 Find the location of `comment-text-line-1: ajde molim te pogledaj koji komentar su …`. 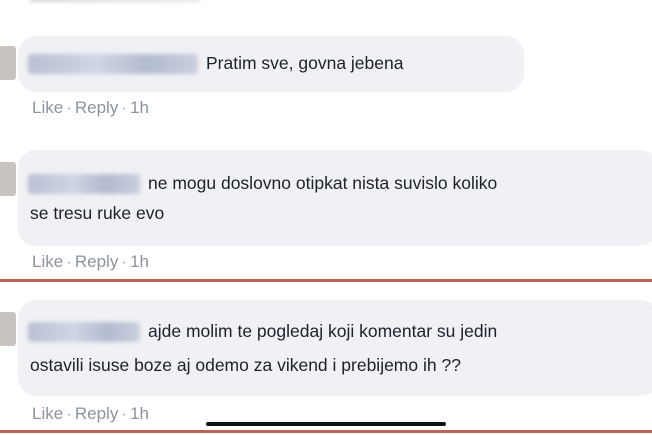

comment-text-line-1: ajde molim te pogledaj koji komentar su … is located at coordinates (323, 331).